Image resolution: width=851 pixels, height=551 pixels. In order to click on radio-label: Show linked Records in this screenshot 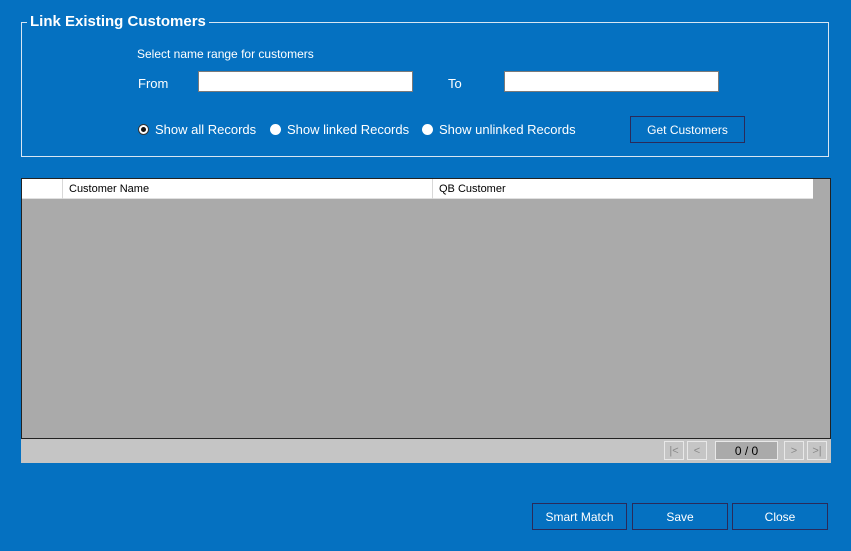, I will do `click(348, 129)`.